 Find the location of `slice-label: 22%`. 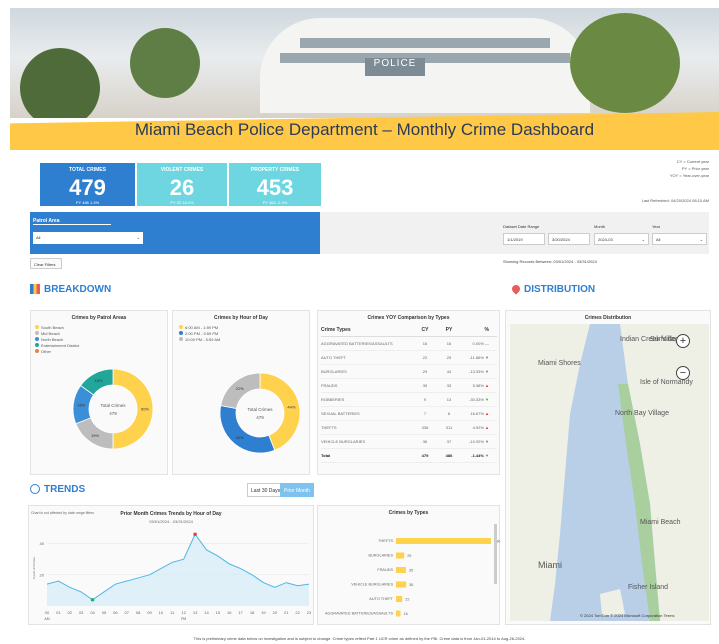

slice-label: 22% is located at coordinates (240, 388).